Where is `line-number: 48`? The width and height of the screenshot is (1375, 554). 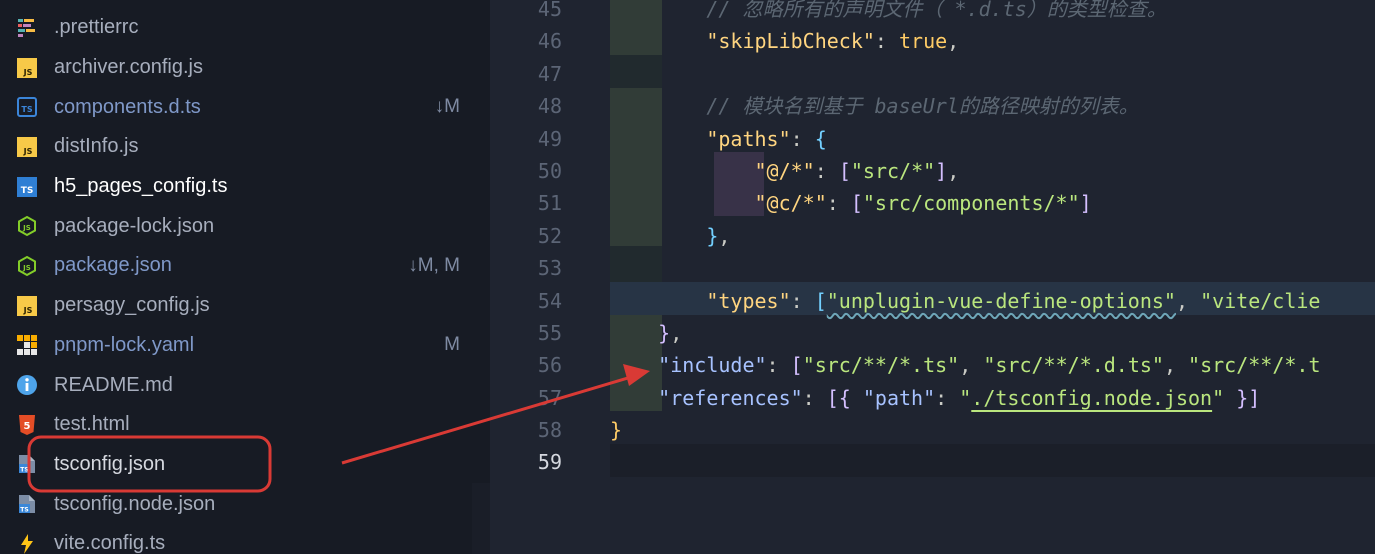 line-number: 48 is located at coordinates (549, 106).